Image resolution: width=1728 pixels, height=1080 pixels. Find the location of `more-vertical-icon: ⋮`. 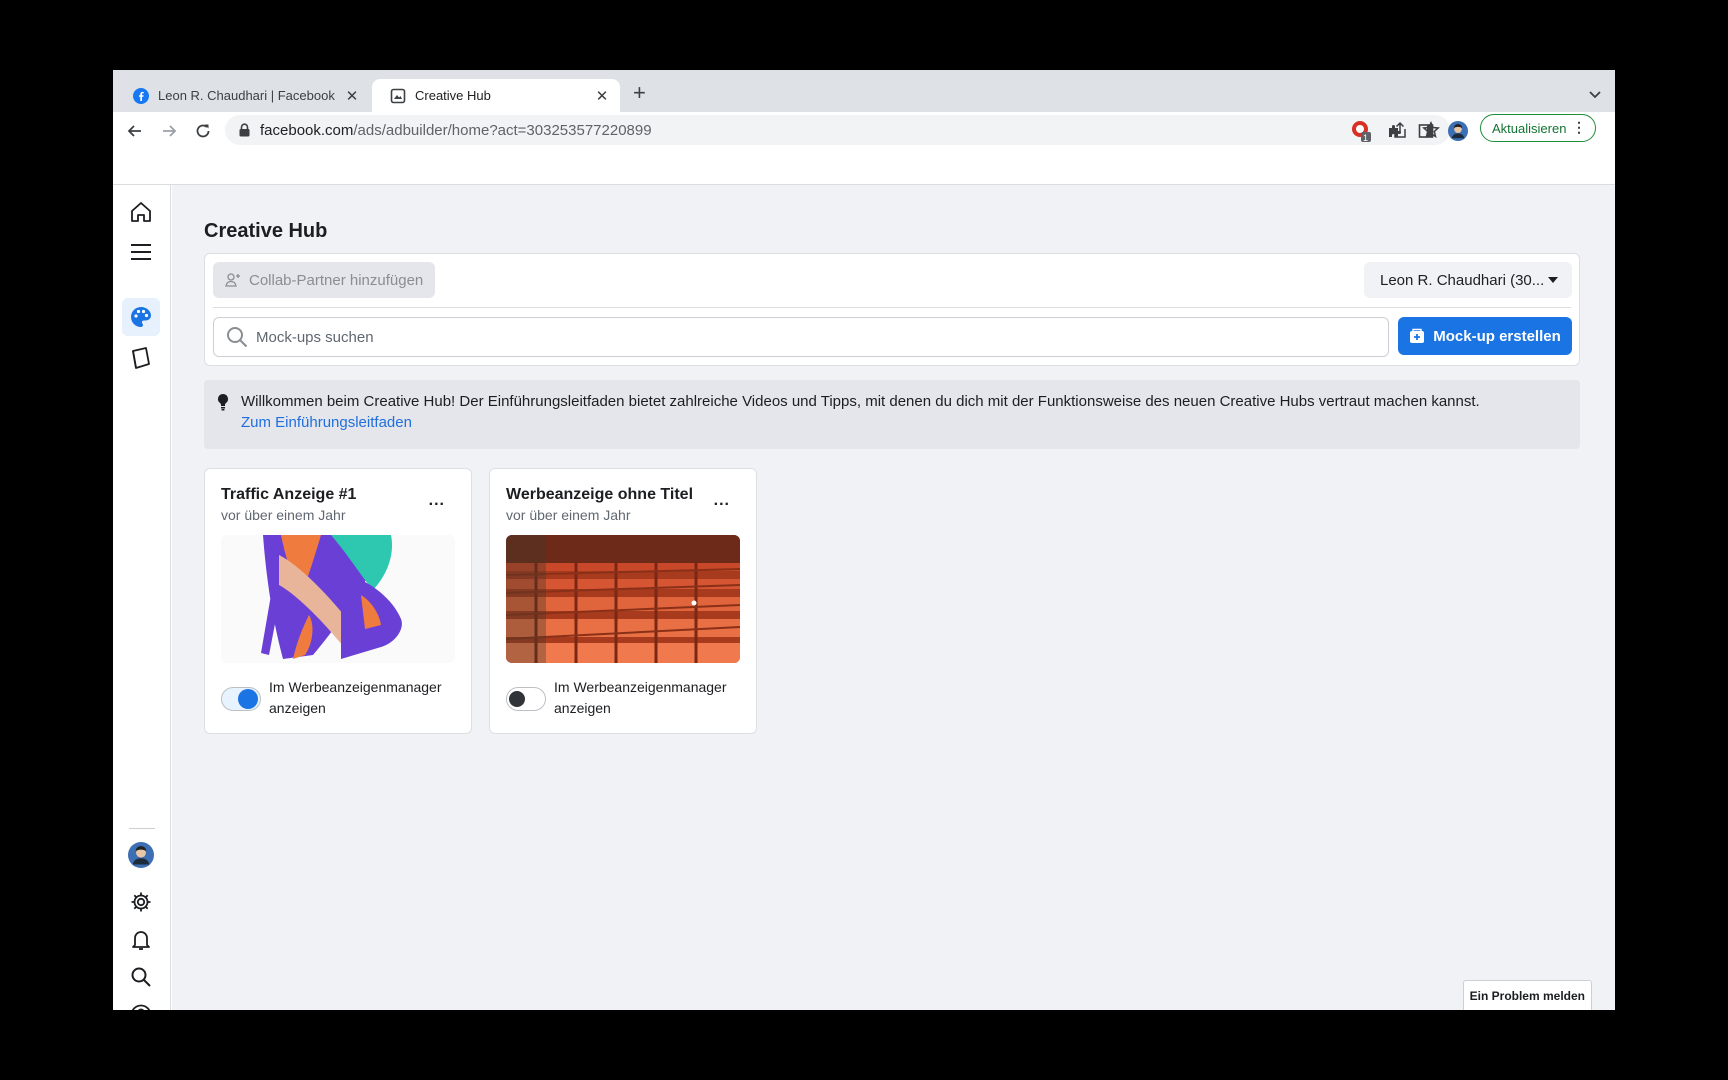

more-vertical-icon: ⋮ is located at coordinates (1579, 127).